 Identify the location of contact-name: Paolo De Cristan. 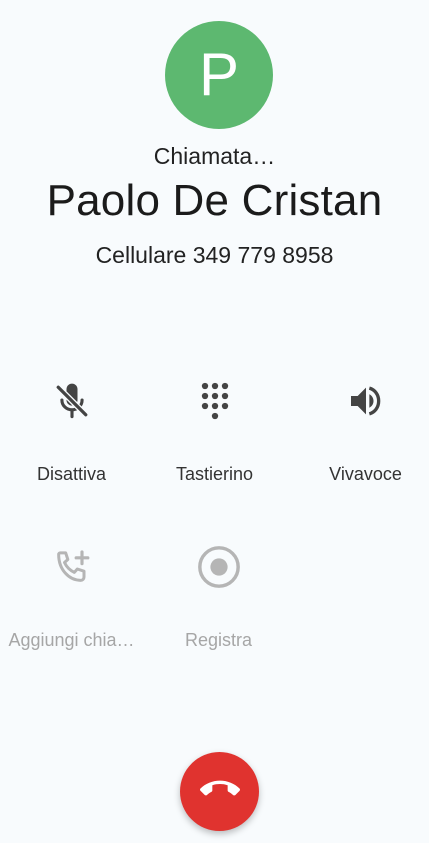
(214, 200).